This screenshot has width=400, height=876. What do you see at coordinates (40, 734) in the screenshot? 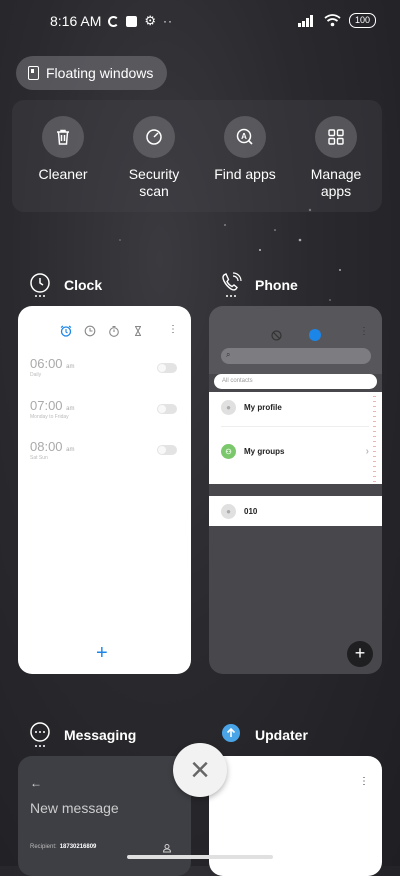
I see `messaging-app-icon` at bounding box center [40, 734].